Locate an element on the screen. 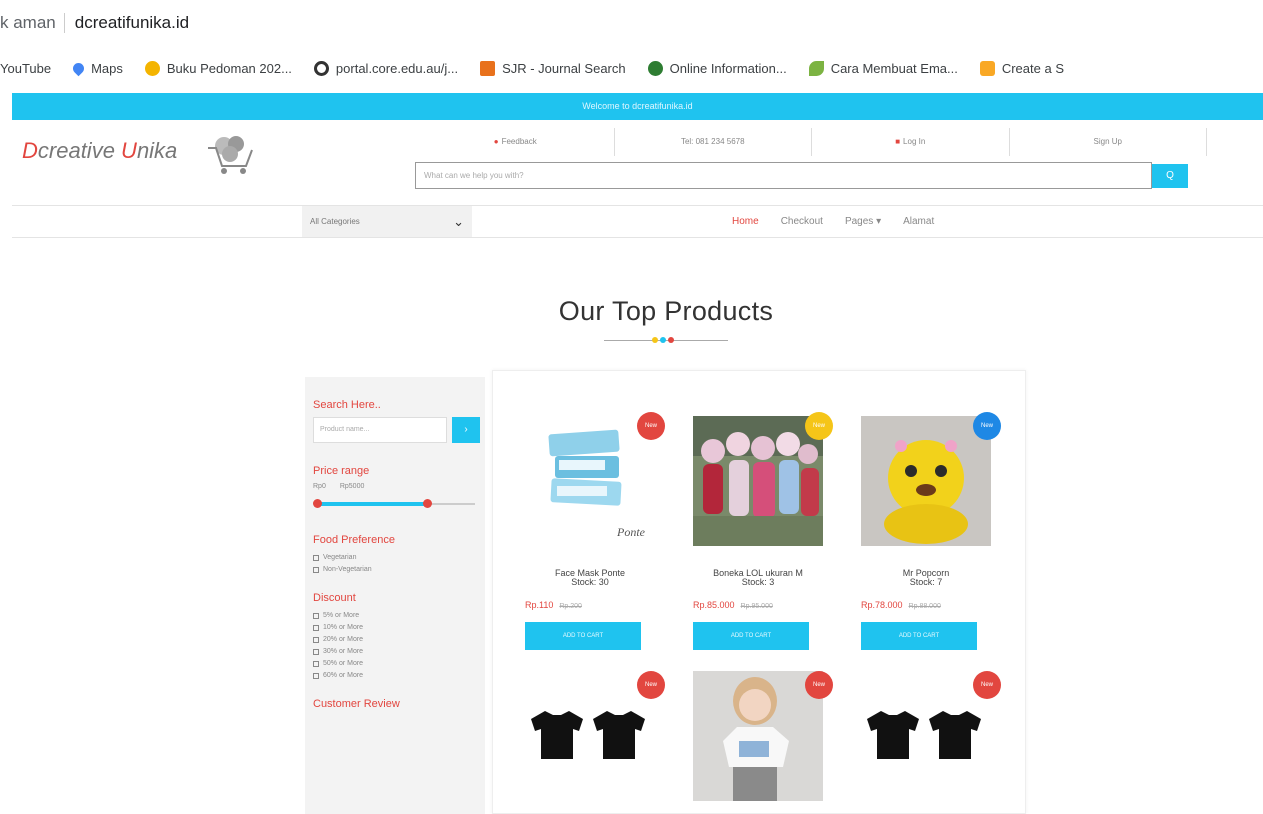  tshirt-image is located at coordinates (590, 736).